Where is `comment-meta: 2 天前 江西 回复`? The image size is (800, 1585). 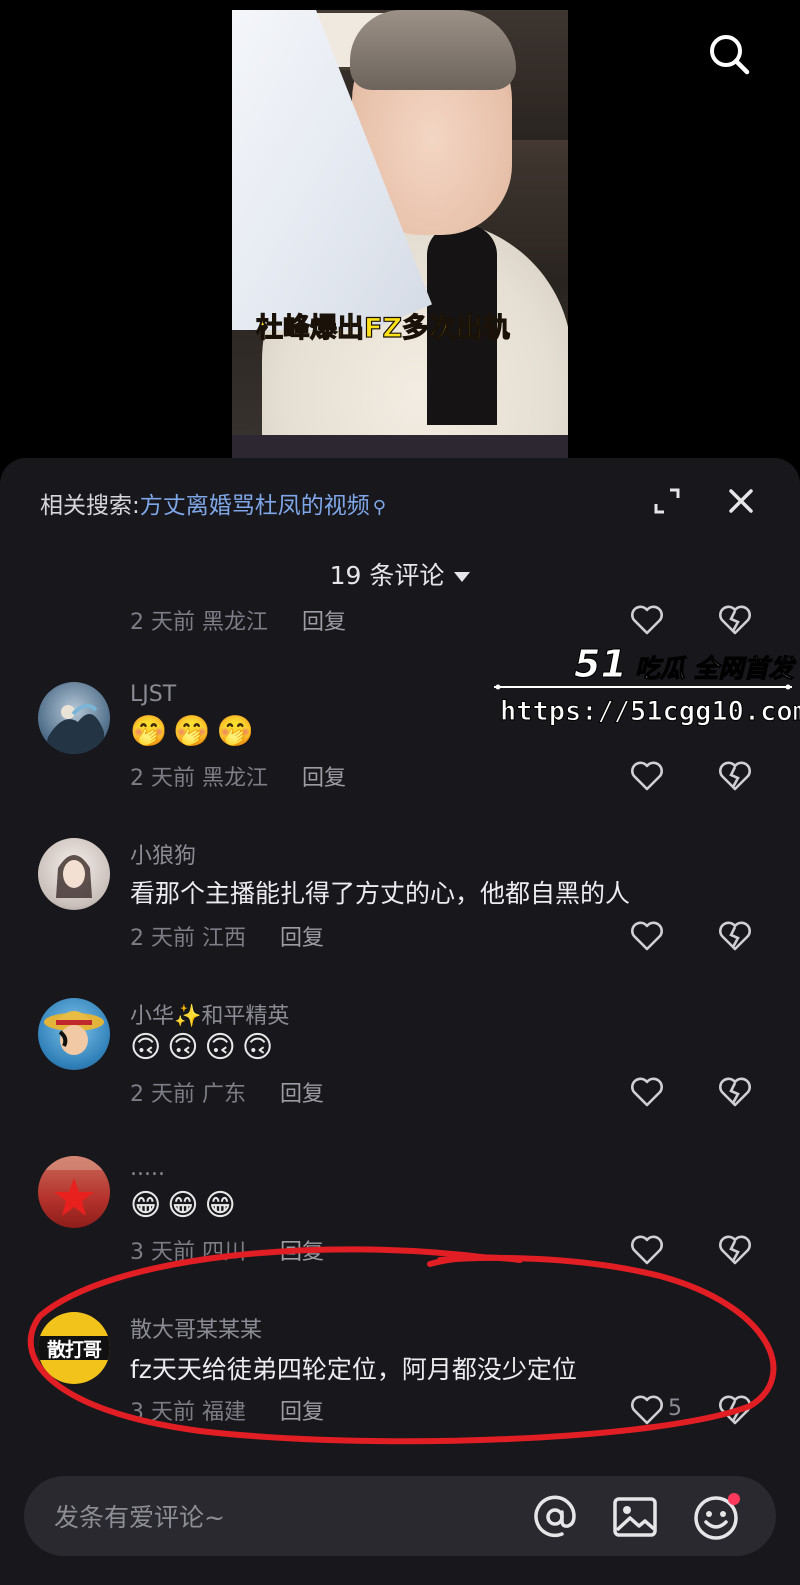
comment-meta: 2 天前 江西 回复 is located at coordinates (227, 936).